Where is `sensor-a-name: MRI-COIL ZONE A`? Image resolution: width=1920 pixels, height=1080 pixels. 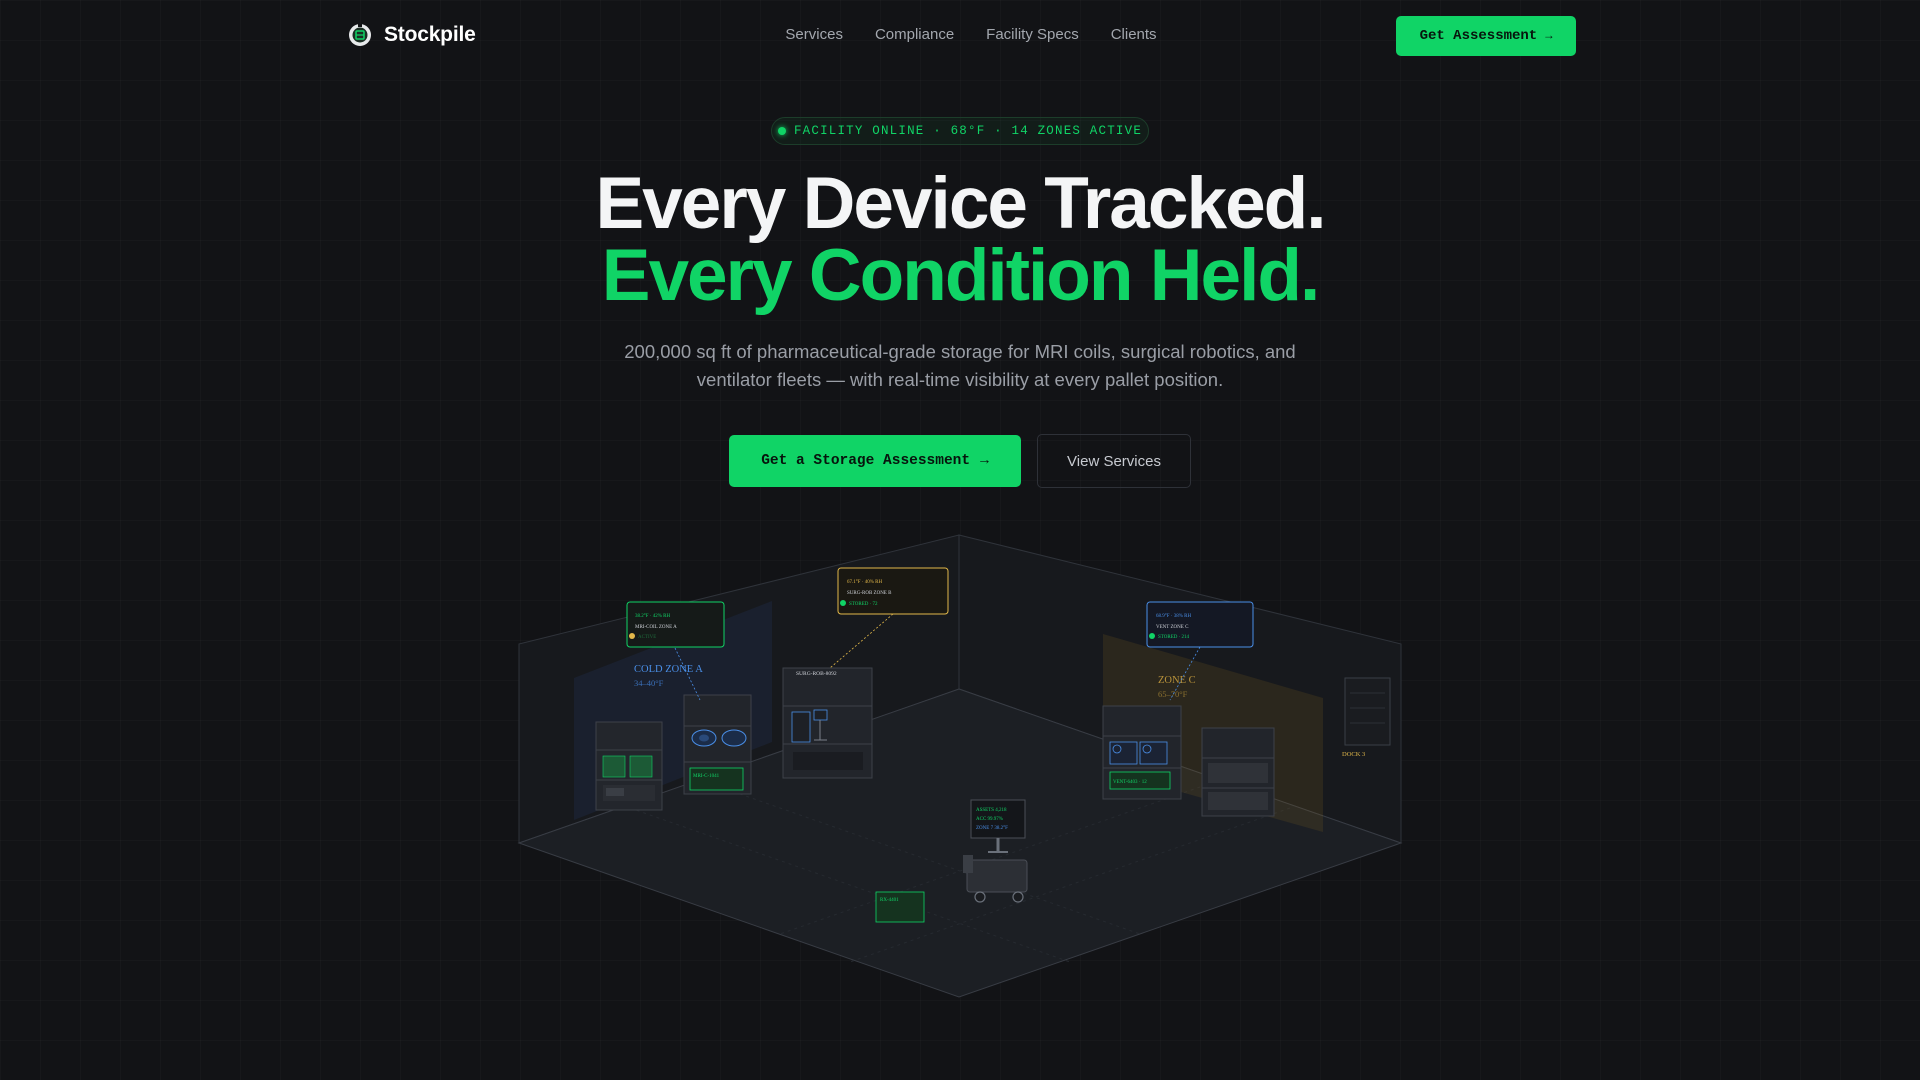 sensor-a-name: MRI-COIL ZONE A is located at coordinates (656, 627).